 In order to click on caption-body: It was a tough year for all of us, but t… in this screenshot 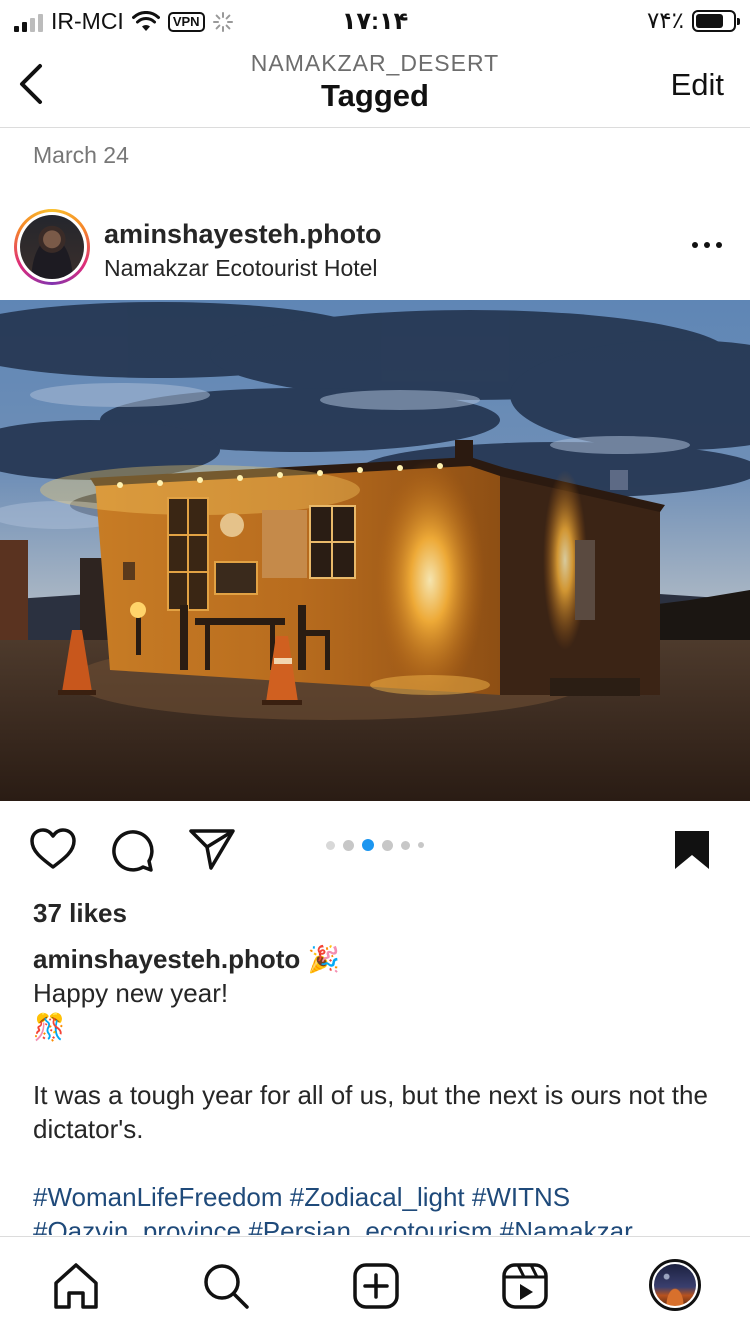, I will do `click(370, 1112)`.